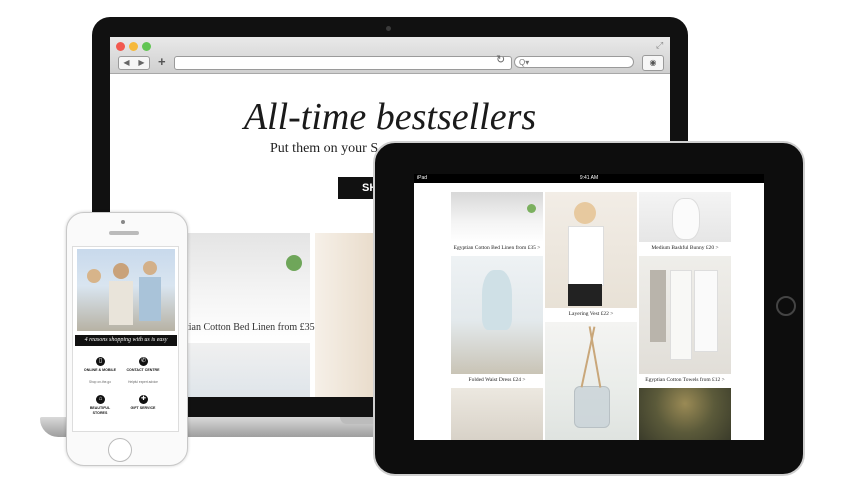 This screenshot has width=850, height=493. I want to click on fairy-lights-tree-image, so click(685, 414).